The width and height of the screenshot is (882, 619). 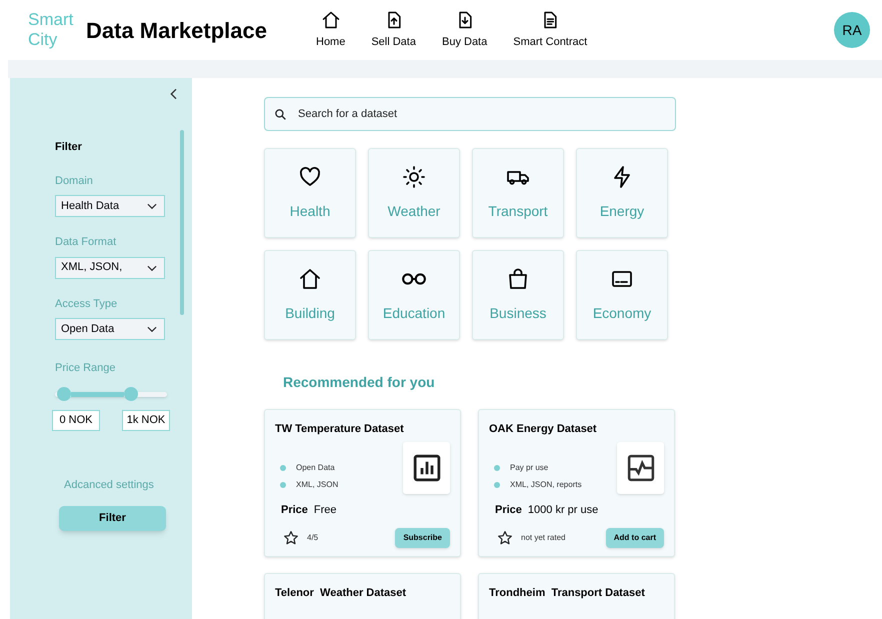 I want to click on filter-button: Filter, so click(x=112, y=518).